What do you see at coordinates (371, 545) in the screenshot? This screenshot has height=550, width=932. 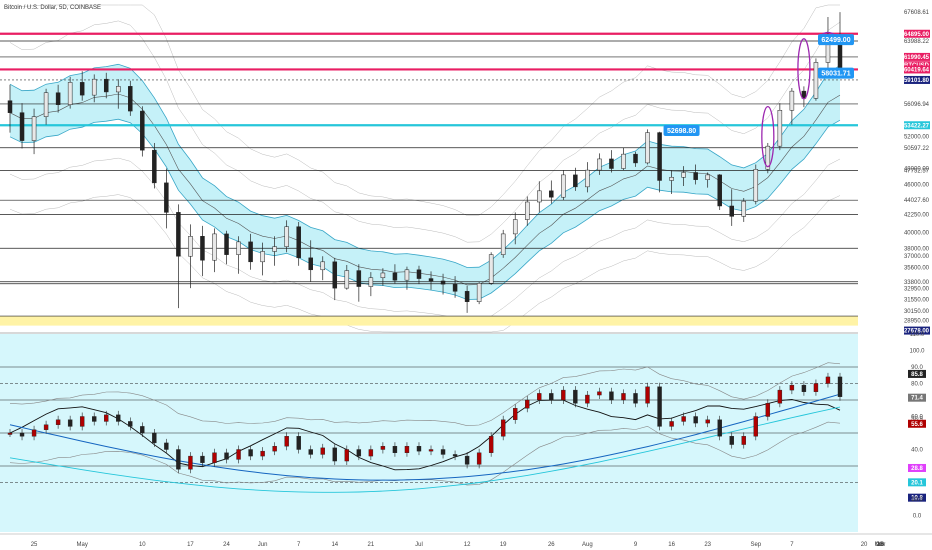 I see `time-tick-label: 21` at bounding box center [371, 545].